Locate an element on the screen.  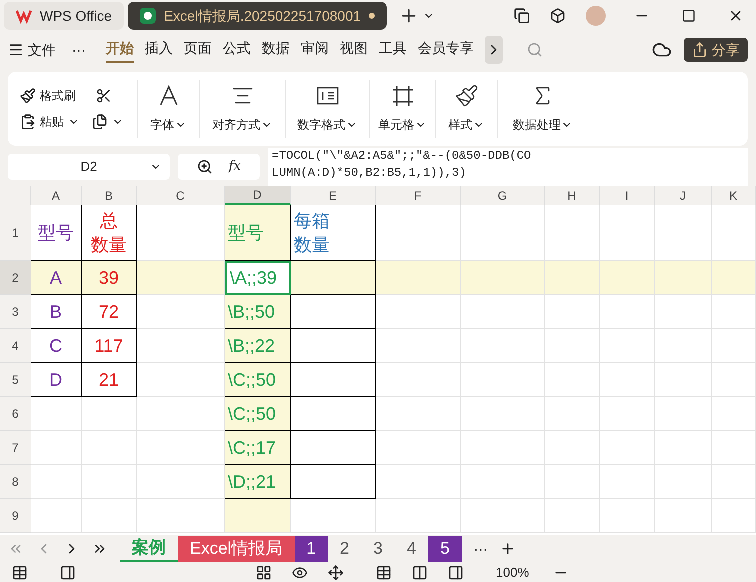
table-cell: 21 is located at coordinates (109, 380).